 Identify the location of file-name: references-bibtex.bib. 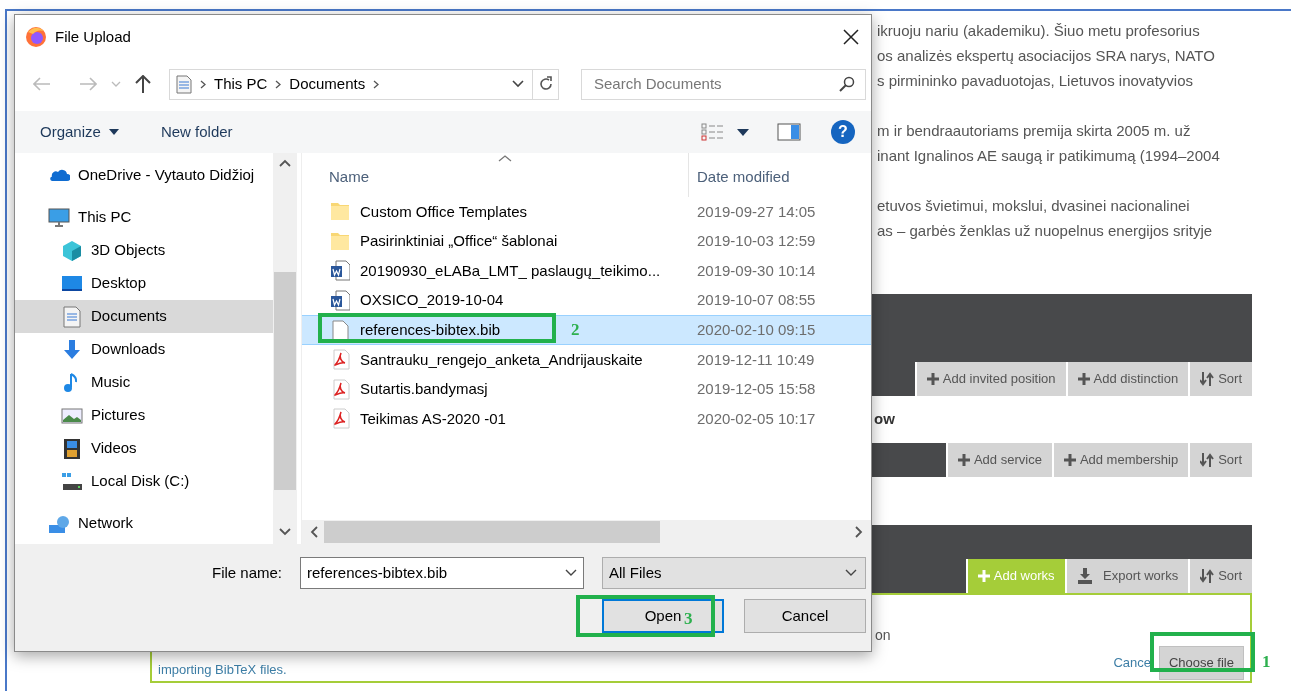
(430, 329).